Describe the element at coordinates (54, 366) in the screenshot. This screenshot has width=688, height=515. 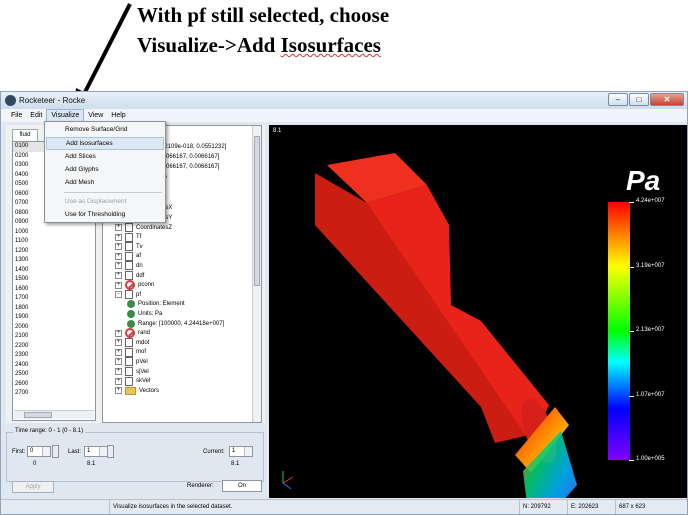
I see `list-item: 2400` at that location.